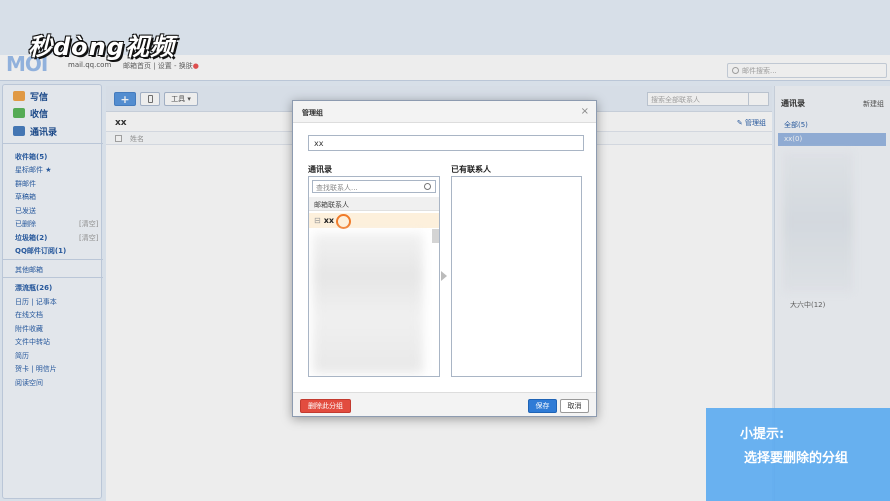 This screenshot has height=501, width=890. What do you see at coordinates (368, 303) in the screenshot?
I see `blurred-contact-list` at bounding box center [368, 303].